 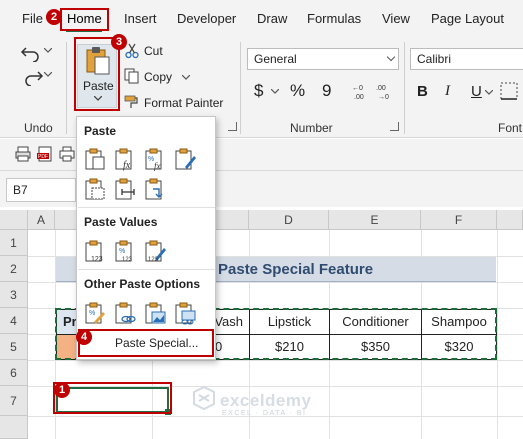 I want to click on tab-formulas: Formulas, so click(x=334, y=18).